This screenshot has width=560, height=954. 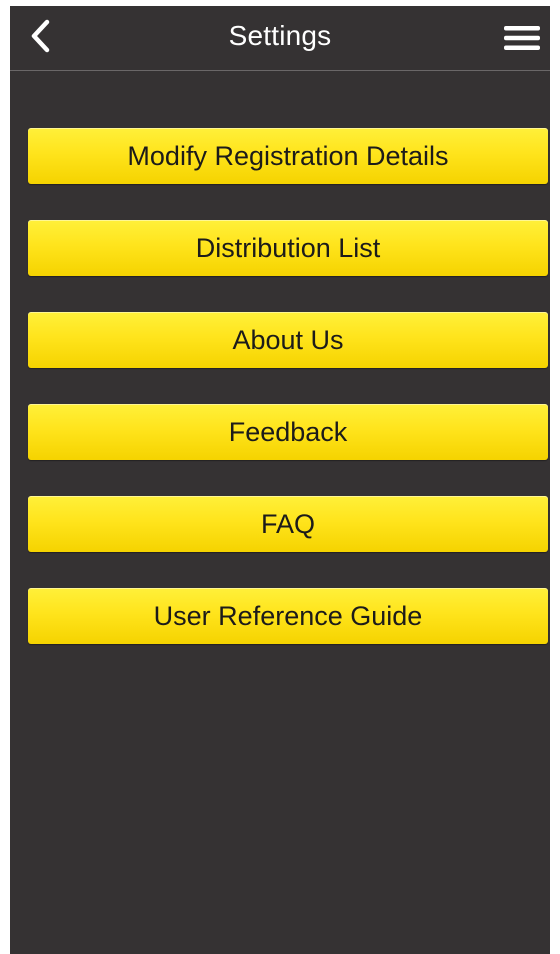 I want to click on menu-button, so click(x=522, y=38).